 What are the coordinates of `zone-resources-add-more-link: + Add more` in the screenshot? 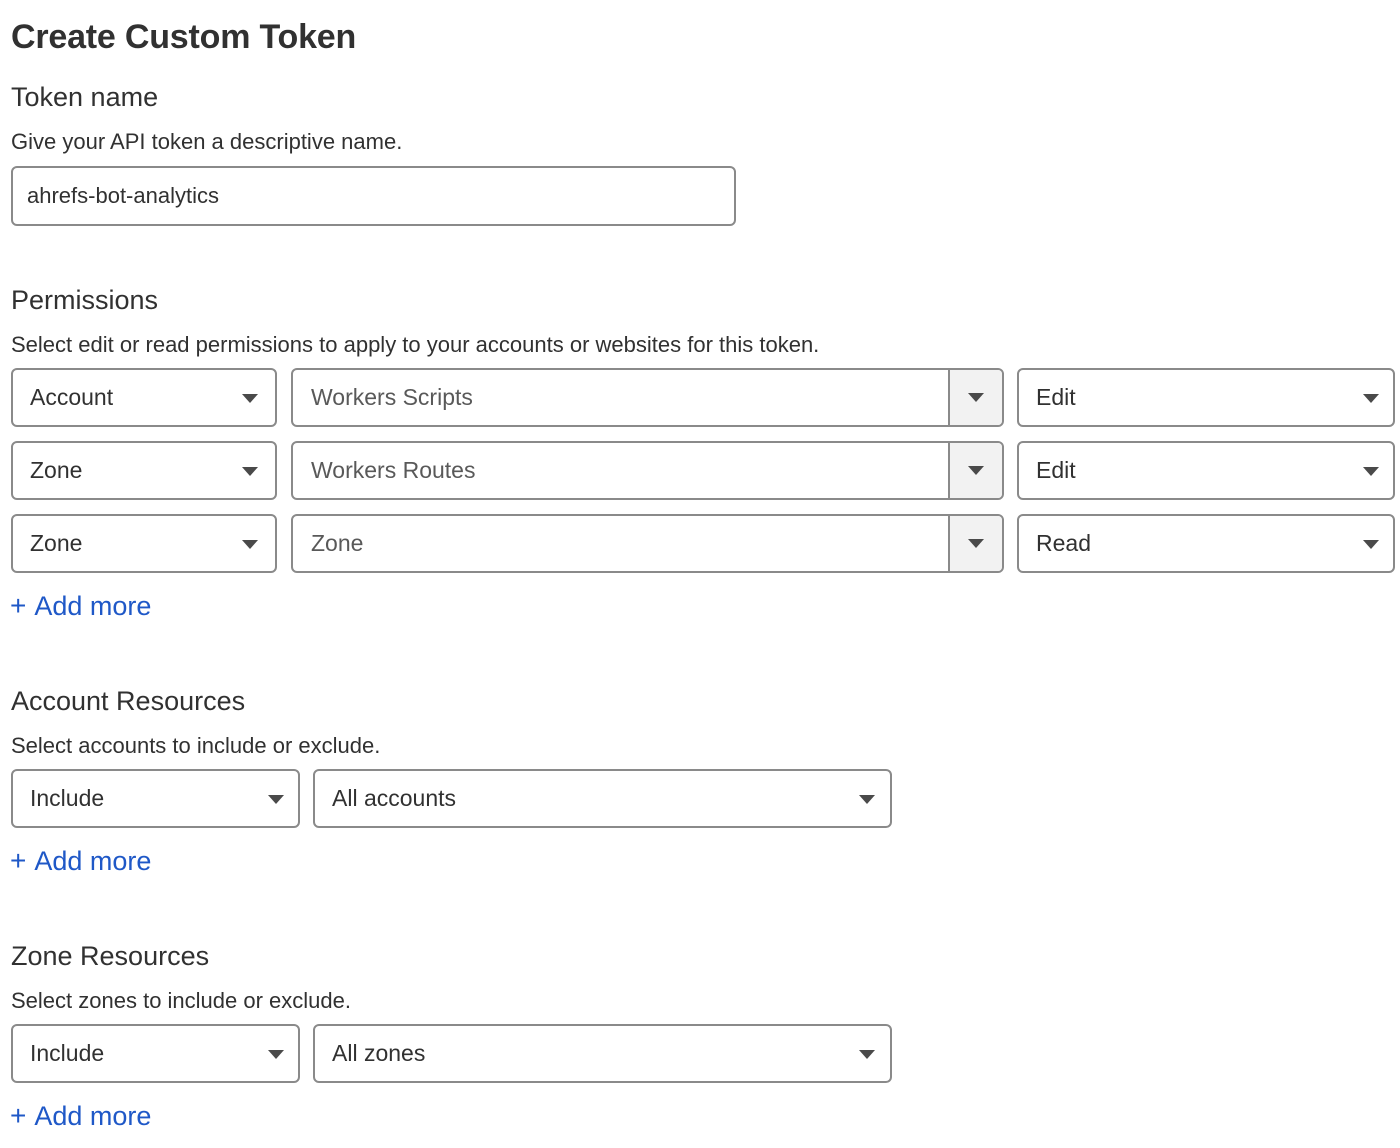 It's located at (80, 1116).